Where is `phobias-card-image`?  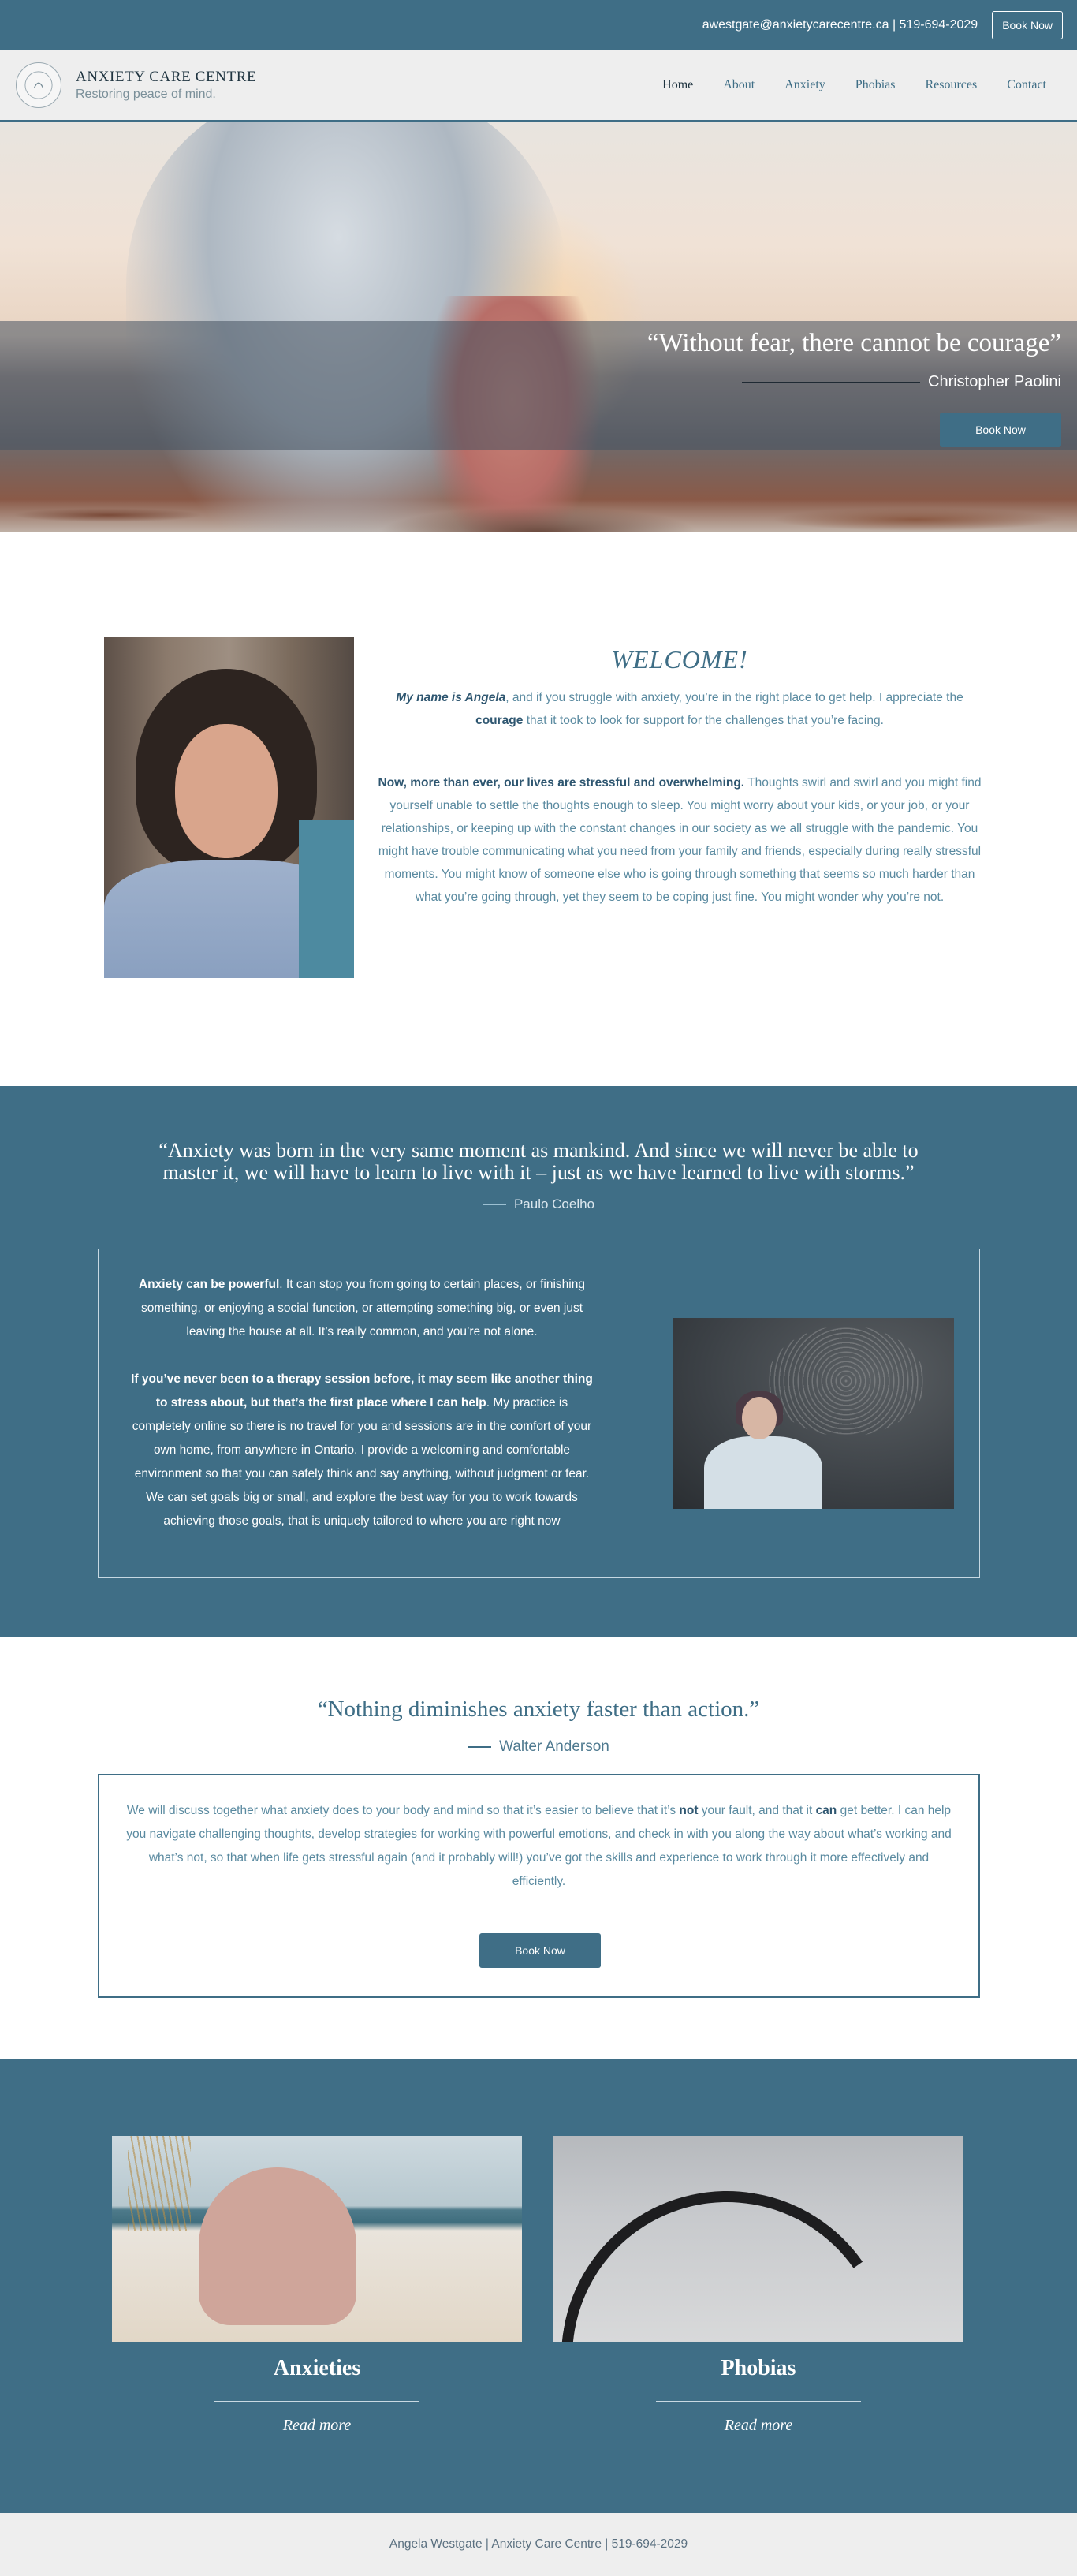 phobias-card-image is located at coordinates (758, 2239).